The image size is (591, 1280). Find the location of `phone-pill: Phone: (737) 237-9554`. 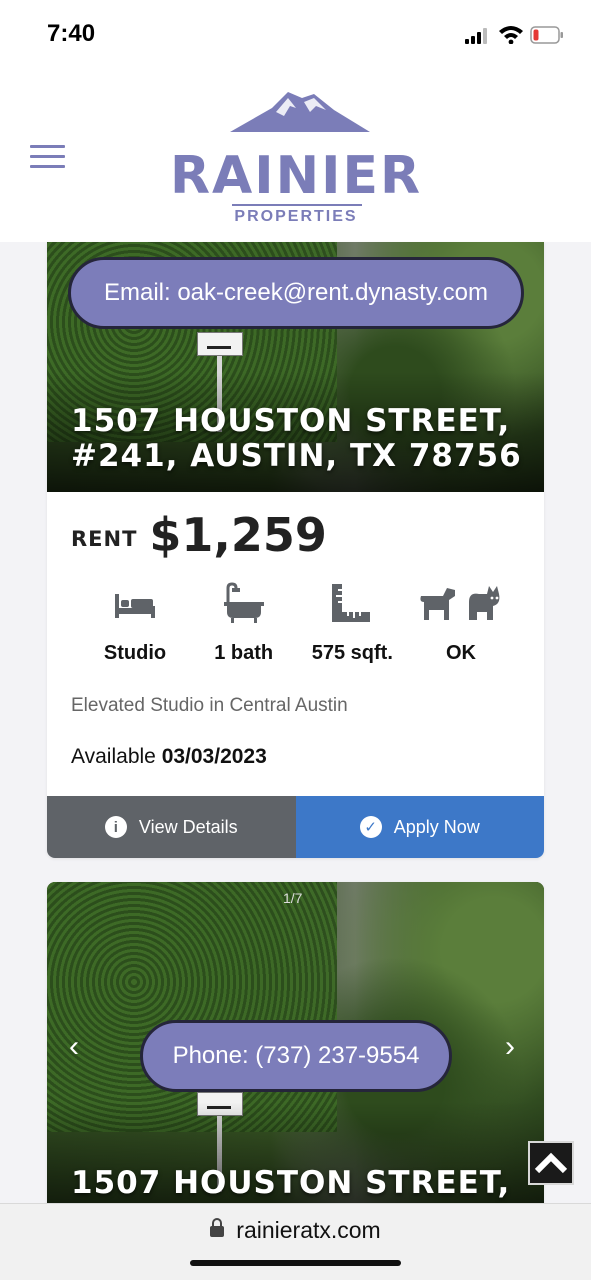

phone-pill: Phone: (737) 237-9554 is located at coordinates (296, 1056).